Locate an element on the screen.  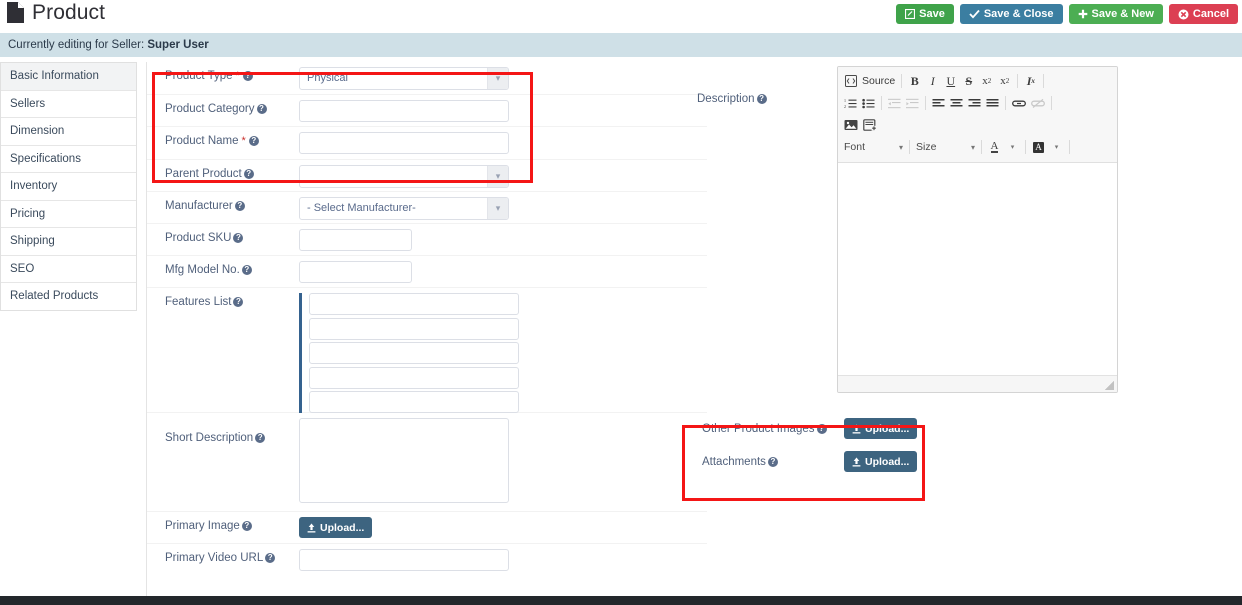
sidebar-item-dimension: Dimension is located at coordinates (68, 132).